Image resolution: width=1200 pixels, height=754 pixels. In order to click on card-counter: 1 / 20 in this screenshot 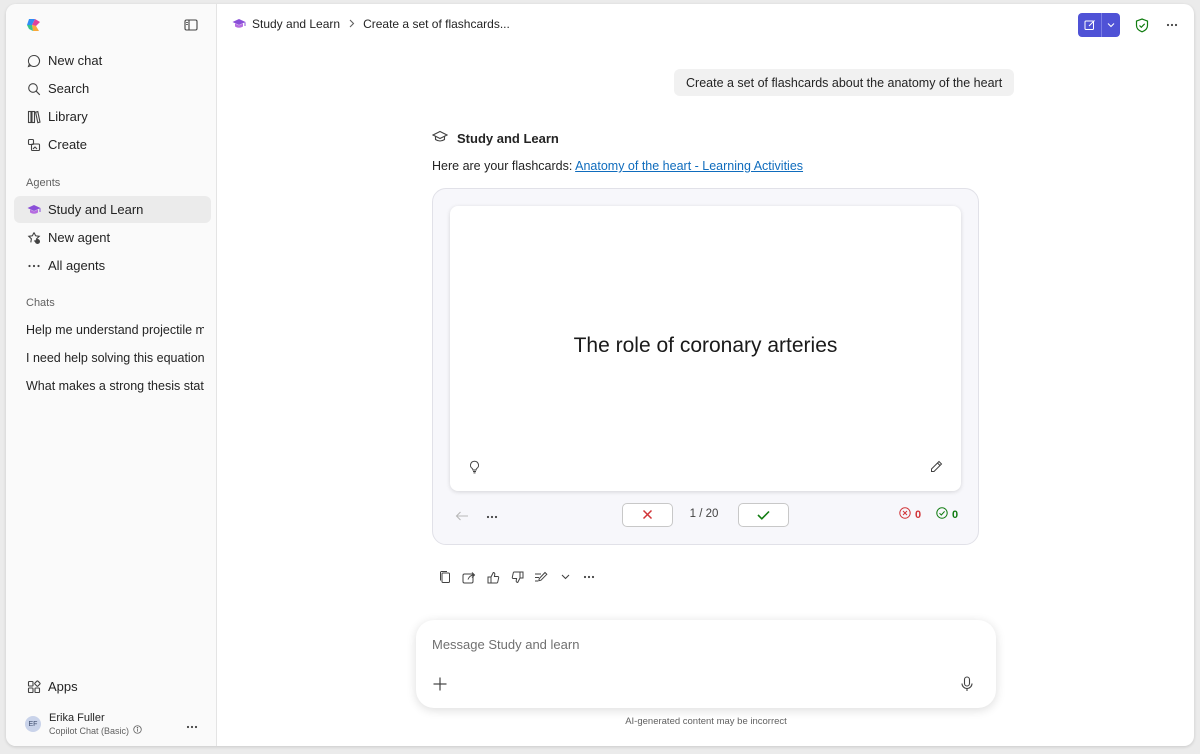, I will do `click(704, 514)`.